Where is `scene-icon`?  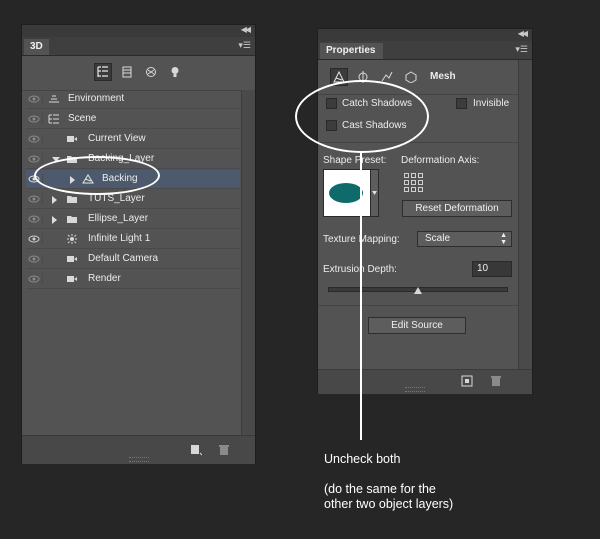 scene-icon is located at coordinates (54, 119).